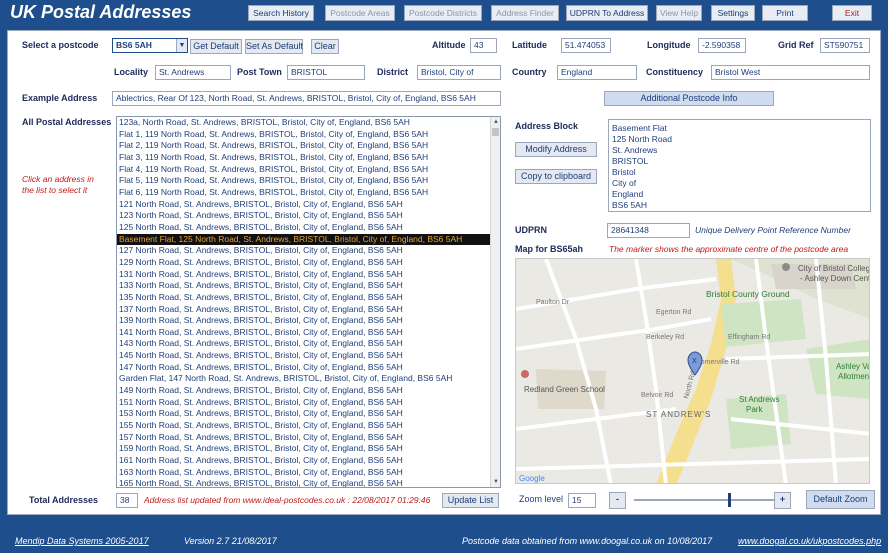  What do you see at coordinates (785, 13) in the screenshot?
I see `print-button: Print` at bounding box center [785, 13].